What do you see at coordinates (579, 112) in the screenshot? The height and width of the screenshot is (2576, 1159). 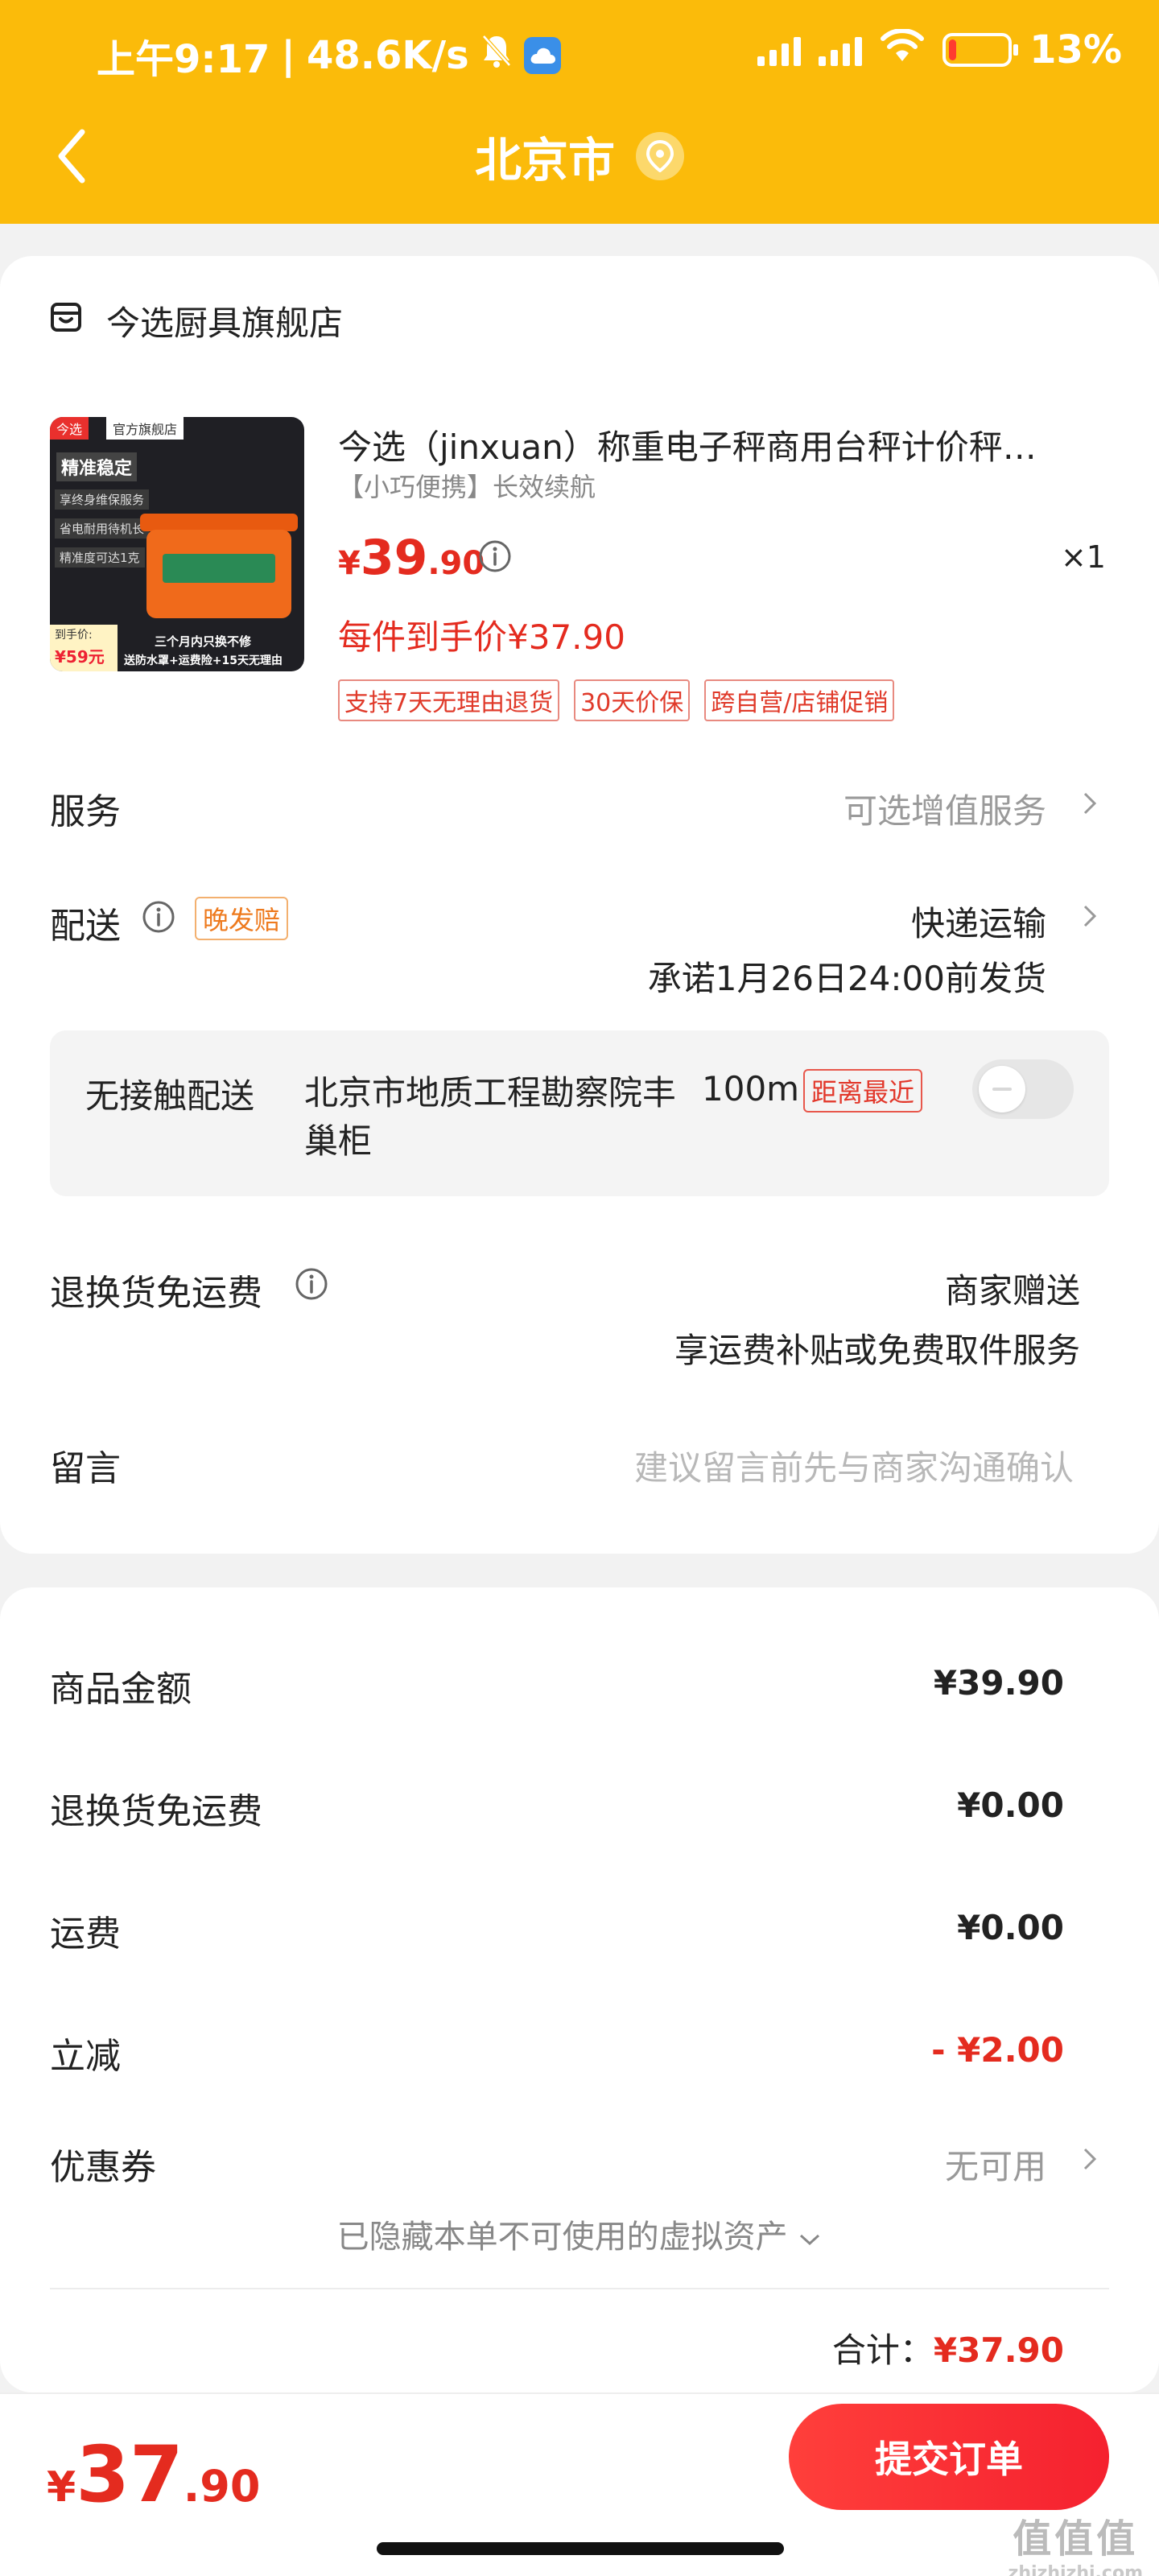 I see `top-header: 上午9:17 | 48.6K/s 13% 北京市` at bounding box center [579, 112].